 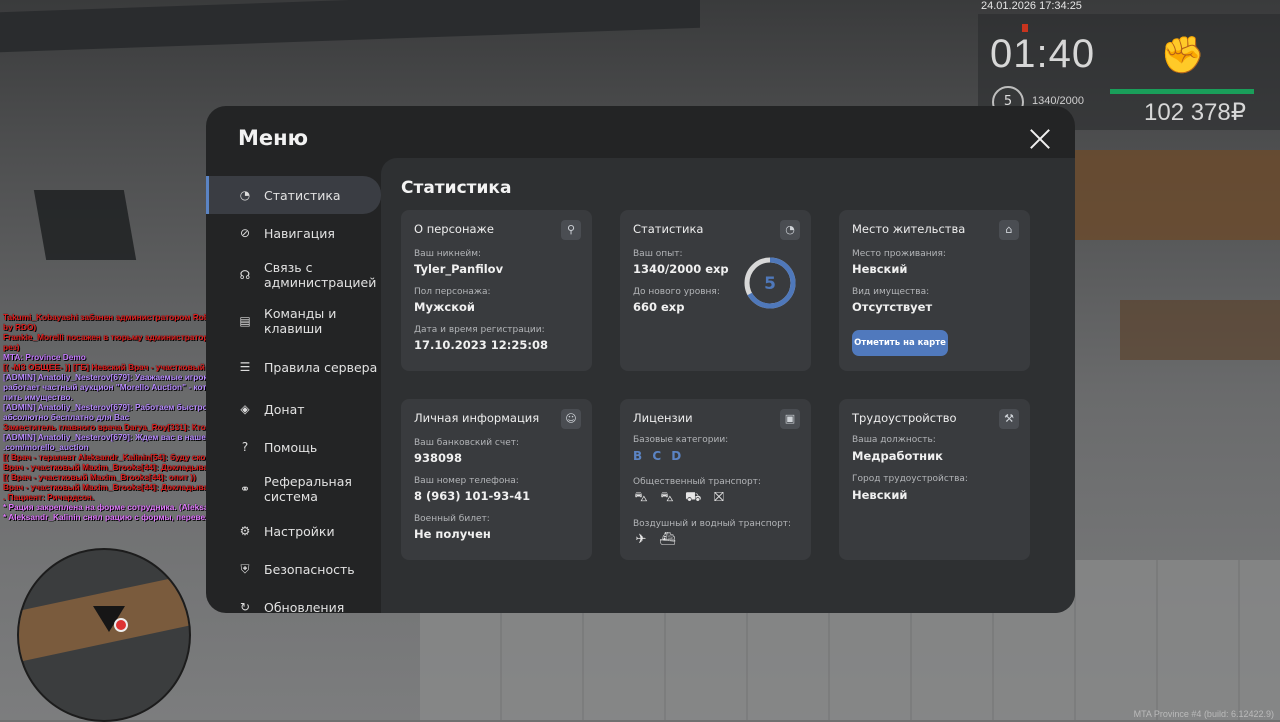 I want to click on mark-on-map-button: Отметить на карте, so click(x=900, y=343).